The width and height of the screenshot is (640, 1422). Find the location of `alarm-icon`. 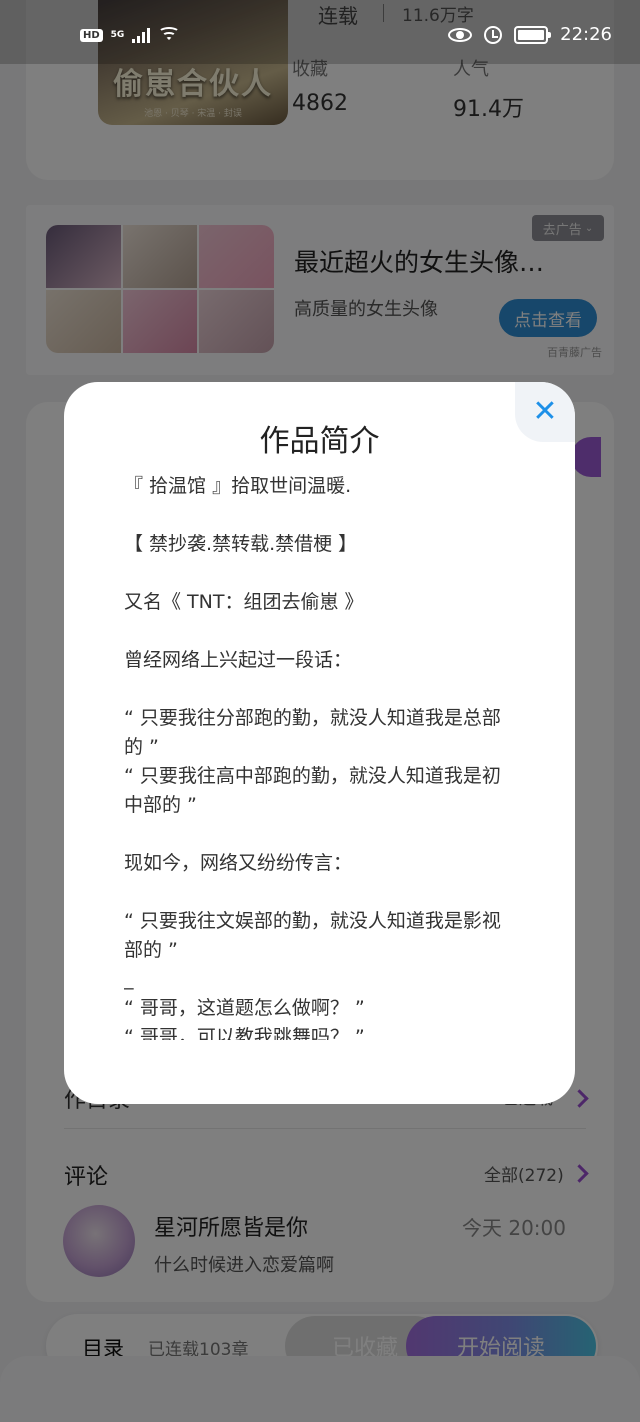

alarm-icon is located at coordinates (493, 34).